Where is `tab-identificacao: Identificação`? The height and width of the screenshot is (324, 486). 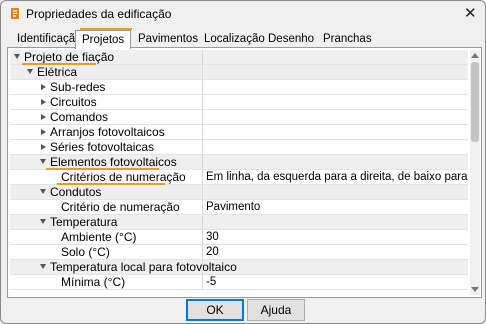
tab-identificacao: Identificação is located at coordinates (49, 39).